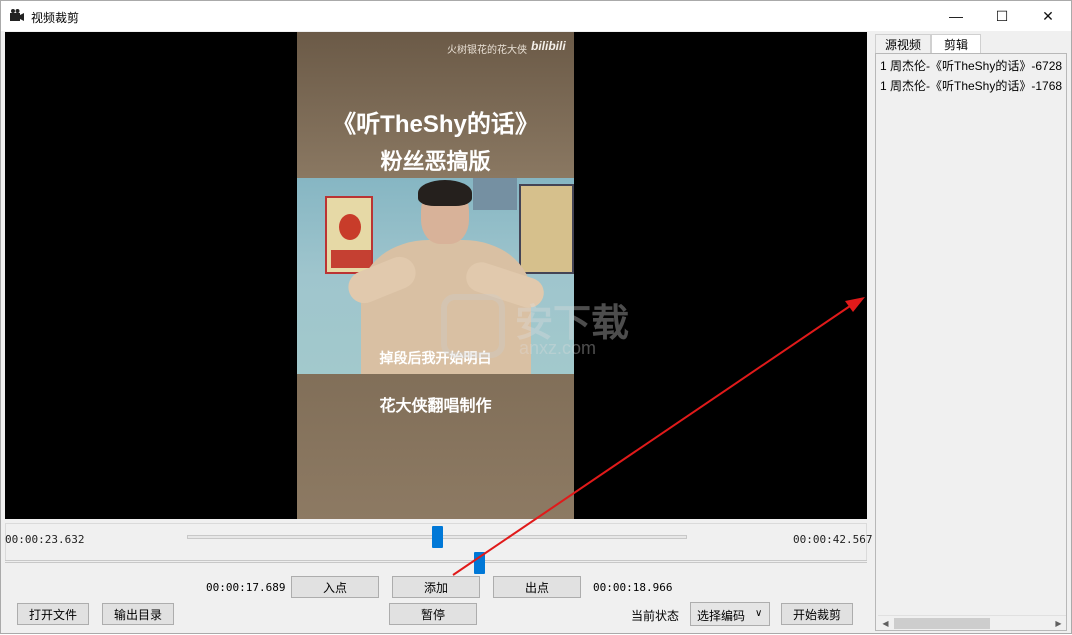 Image resolution: width=1072 pixels, height=635 pixels. What do you see at coordinates (721, 616) in the screenshot?
I see `encoding-select-value: 选择编码` at bounding box center [721, 616].